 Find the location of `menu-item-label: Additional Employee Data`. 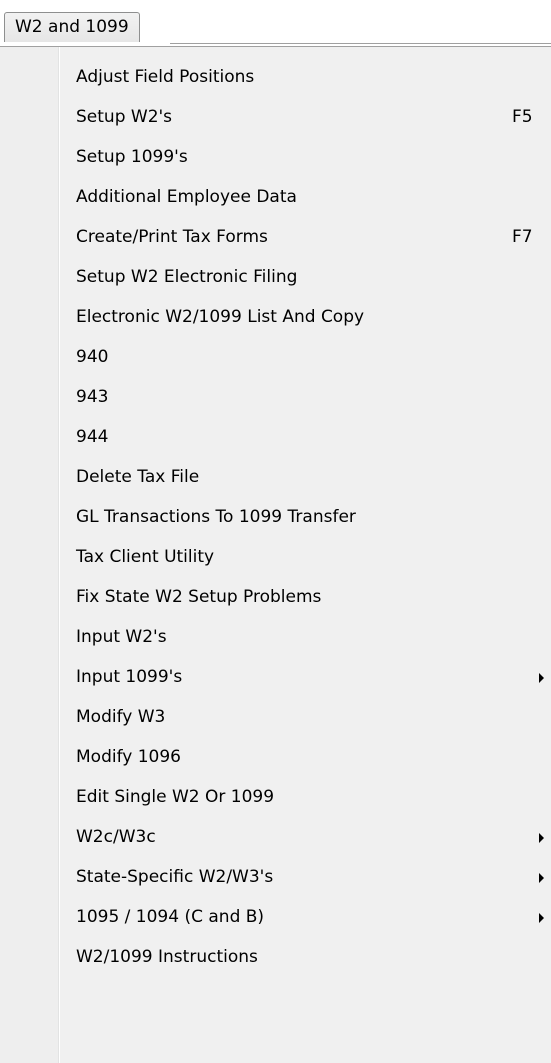

menu-item-label: Additional Employee Data is located at coordinates (186, 197).